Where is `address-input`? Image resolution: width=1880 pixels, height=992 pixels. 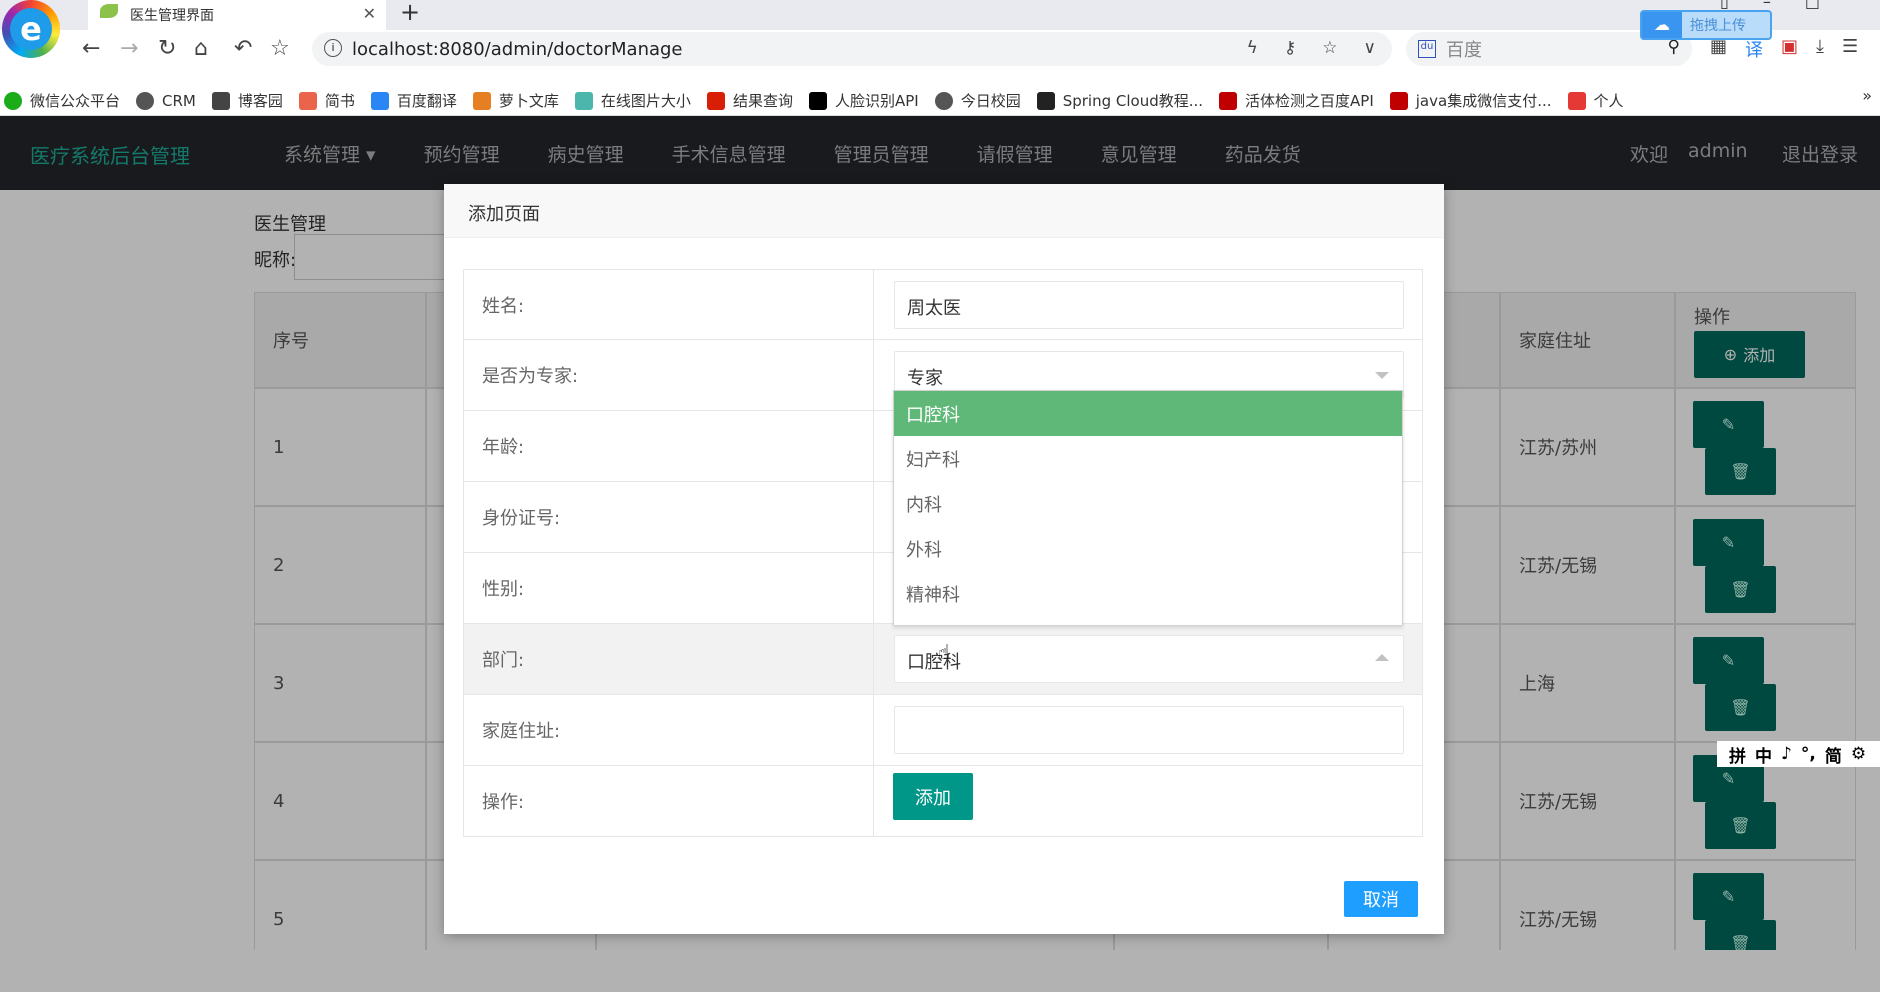
address-input is located at coordinates (1149, 730).